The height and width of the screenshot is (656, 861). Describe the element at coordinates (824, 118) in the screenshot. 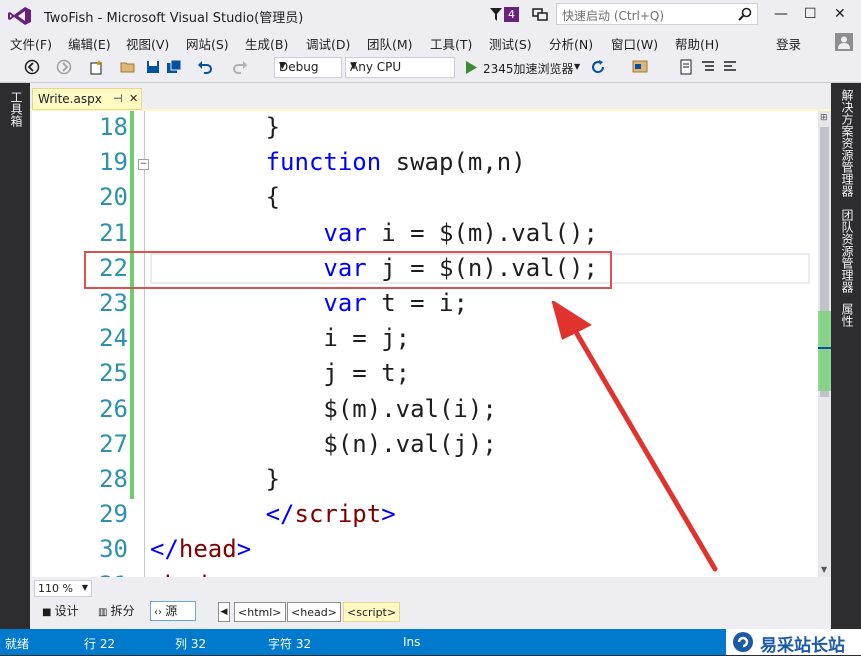

I see `split-editor-icon: ⊞` at that location.